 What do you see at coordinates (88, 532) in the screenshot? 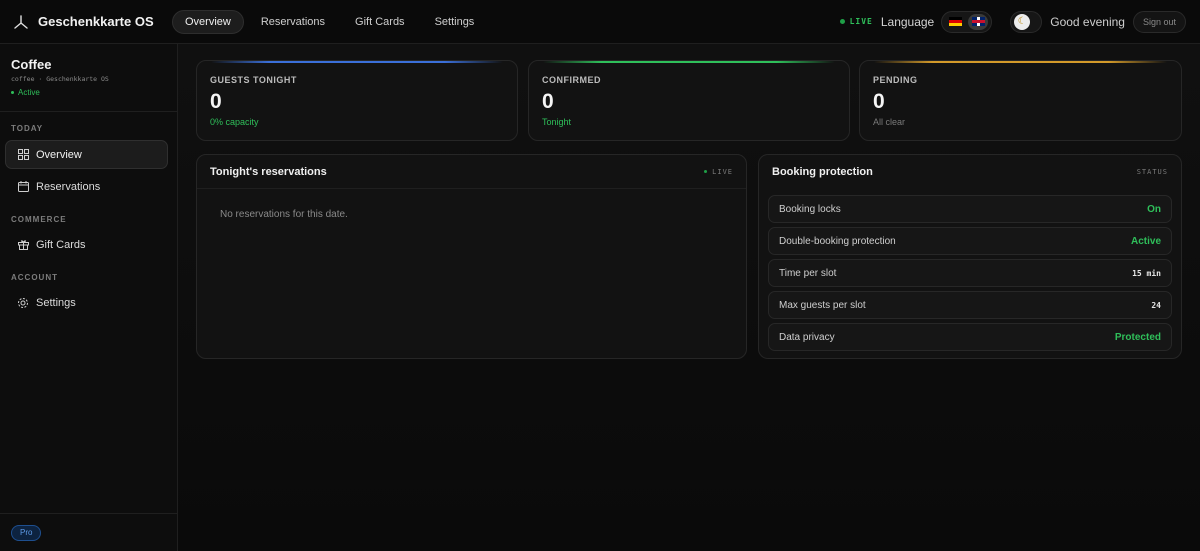
I see `sidebar-footer: Pro` at bounding box center [88, 532].